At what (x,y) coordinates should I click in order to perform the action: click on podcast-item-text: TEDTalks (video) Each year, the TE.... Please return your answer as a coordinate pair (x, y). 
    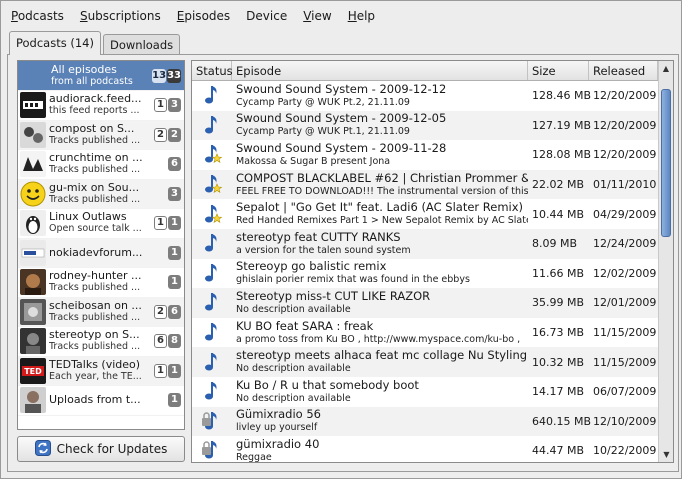
    Looking at the image, I should click on (99, 371).